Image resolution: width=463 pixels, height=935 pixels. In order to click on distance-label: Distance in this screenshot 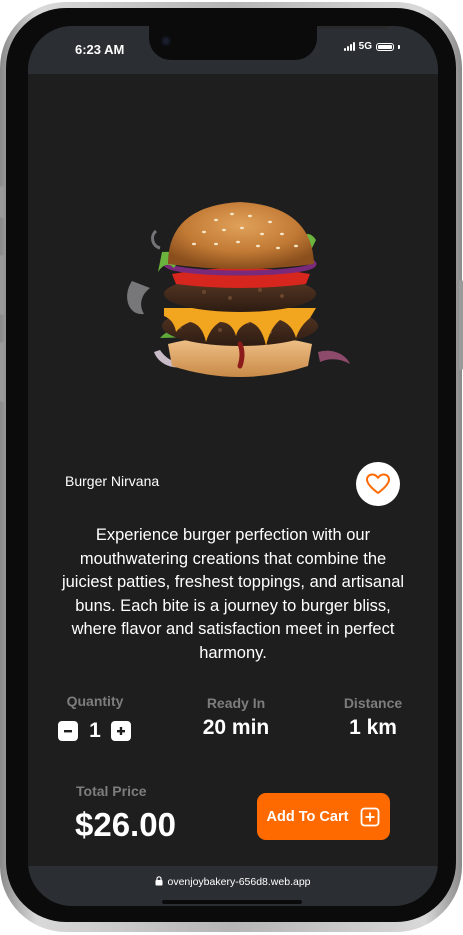, I will do `click(373, 703)`.